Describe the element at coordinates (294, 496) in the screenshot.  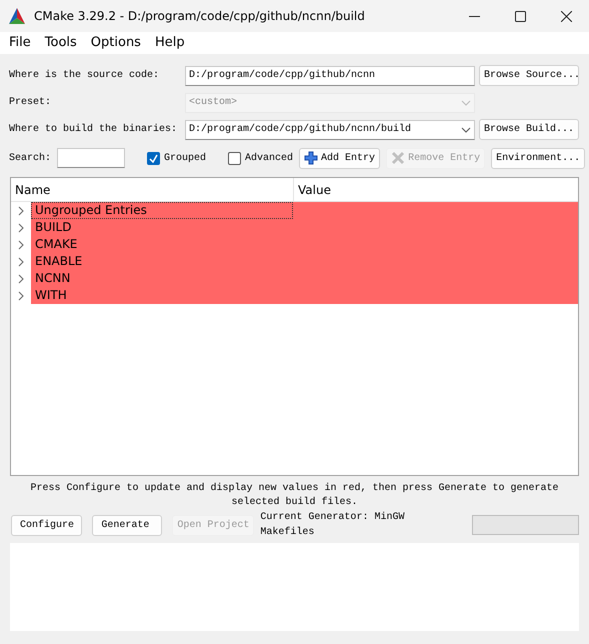
I see `status-message: Press Configure to update and display new values in red, then press Generate to generate selected build files.` at that location.